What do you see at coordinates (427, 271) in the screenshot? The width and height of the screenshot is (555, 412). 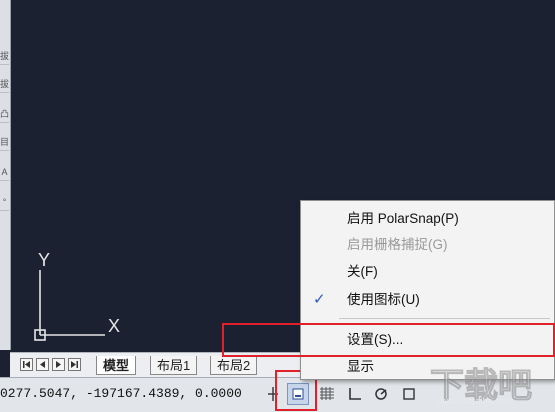 I see `menu-item-off: 关(F)` at bounding box center [427, 271].